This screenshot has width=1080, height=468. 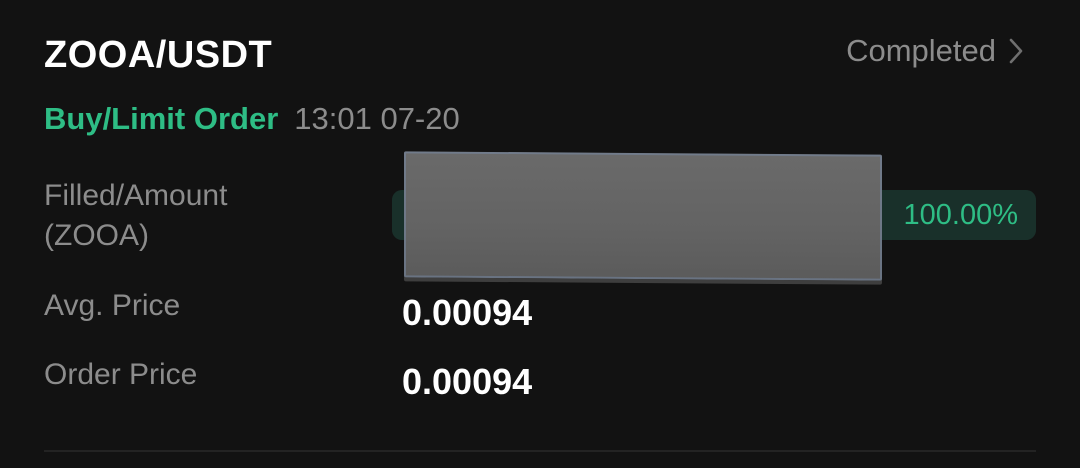 What do you see at coordinates (96, 235) in the screenshot?
I see `filled-amount-label-line2: (ZOOA)` at bounding box center [96, 235].